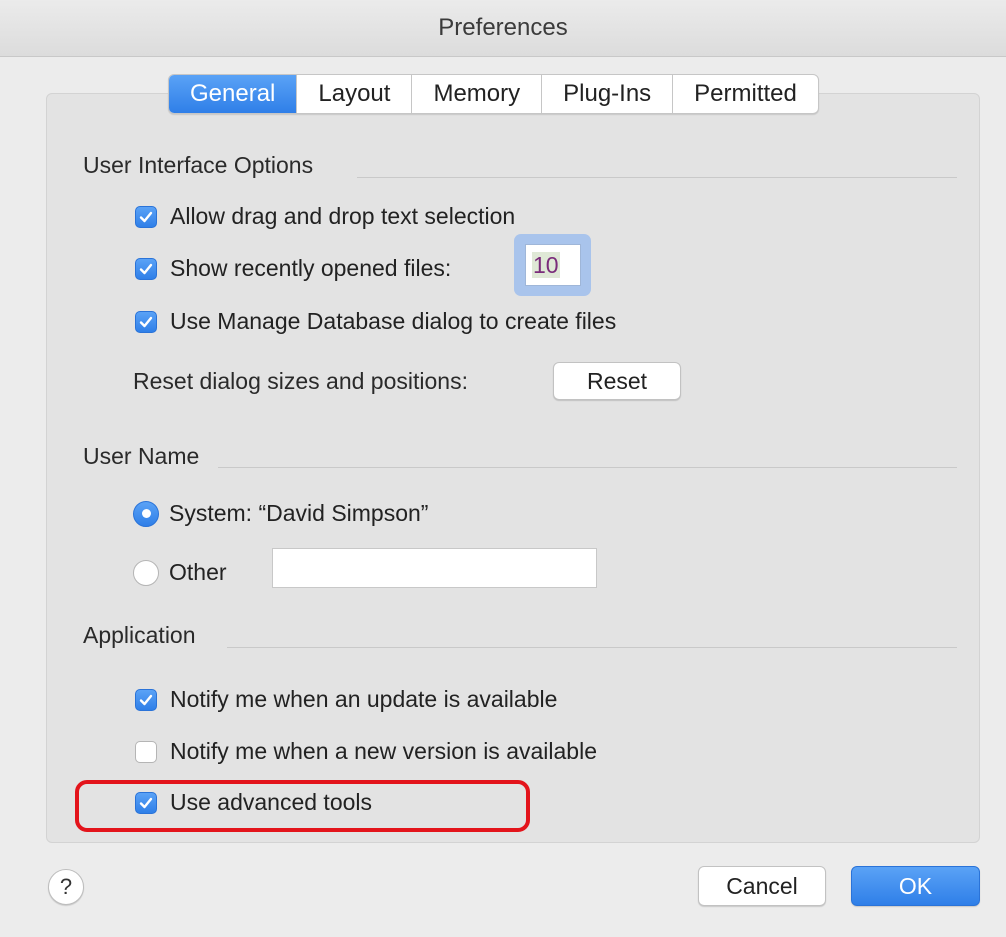 This screenshot has height=937, width=1006. Describe the element at coordinates (198, 572) in the screenshot. I see `other-name-label: Other` at that location.